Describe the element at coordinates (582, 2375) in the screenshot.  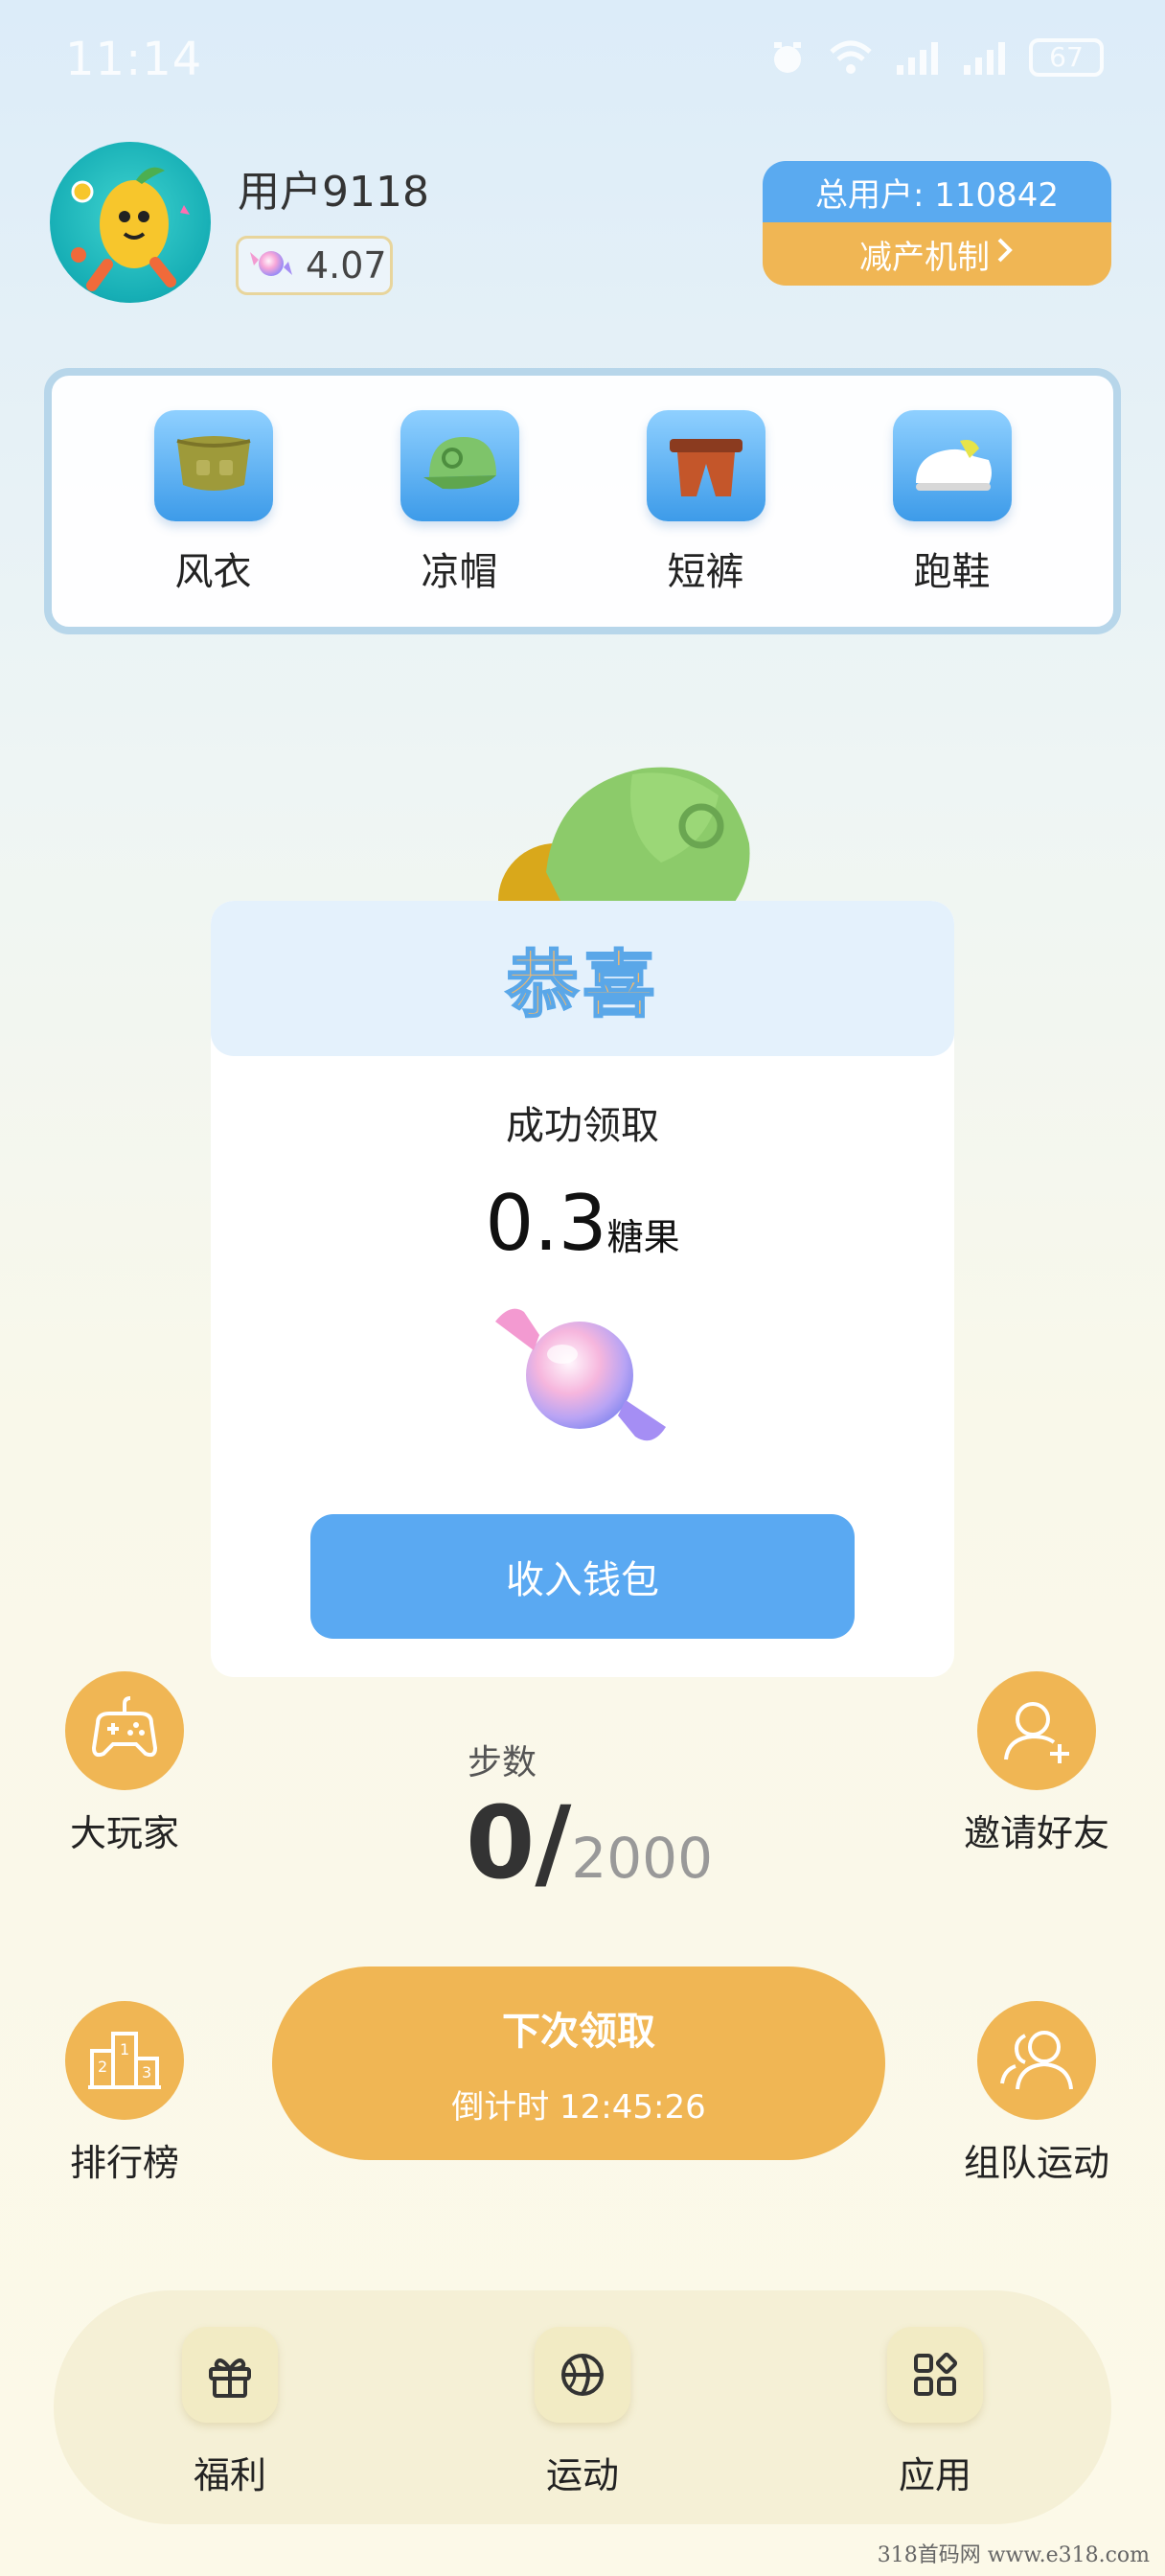
I see `basketball-icon` at that location.